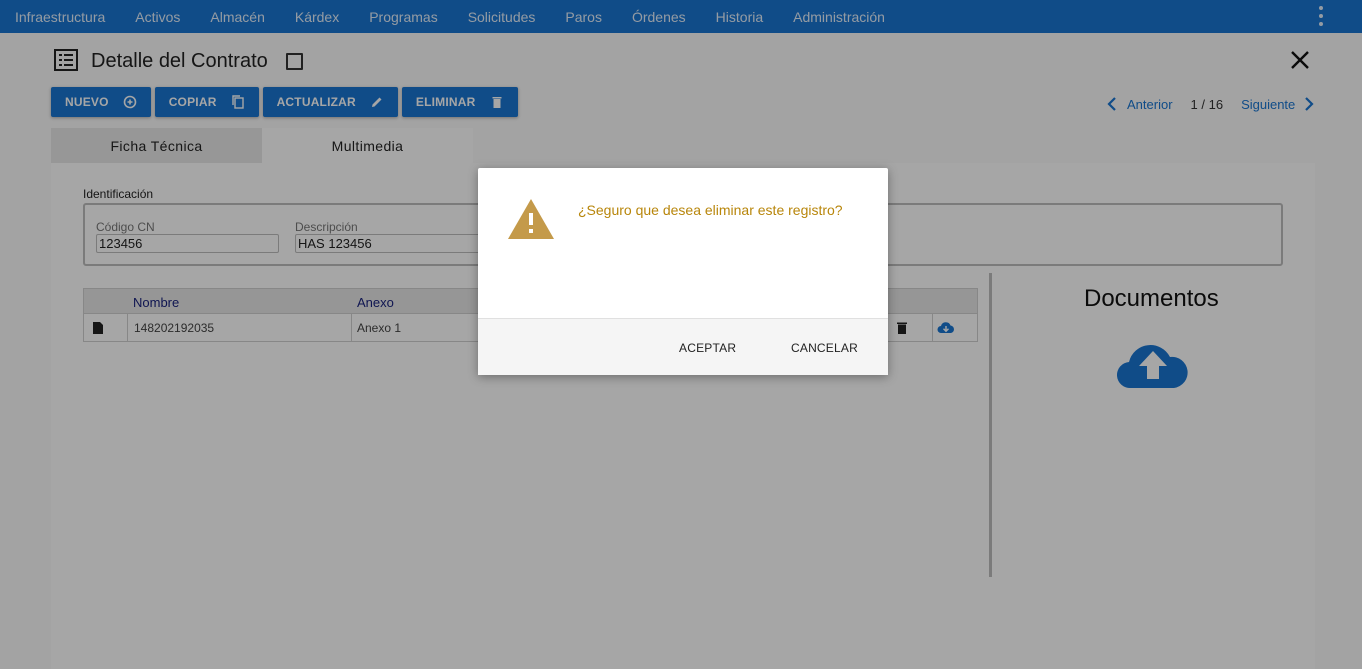 Image resolution: width=1362 pixels, height=669 pixels. Describe the element at coordinates (707, 348) in the screenshot. I see `aceptar-button: ACEPTAR` at that location.